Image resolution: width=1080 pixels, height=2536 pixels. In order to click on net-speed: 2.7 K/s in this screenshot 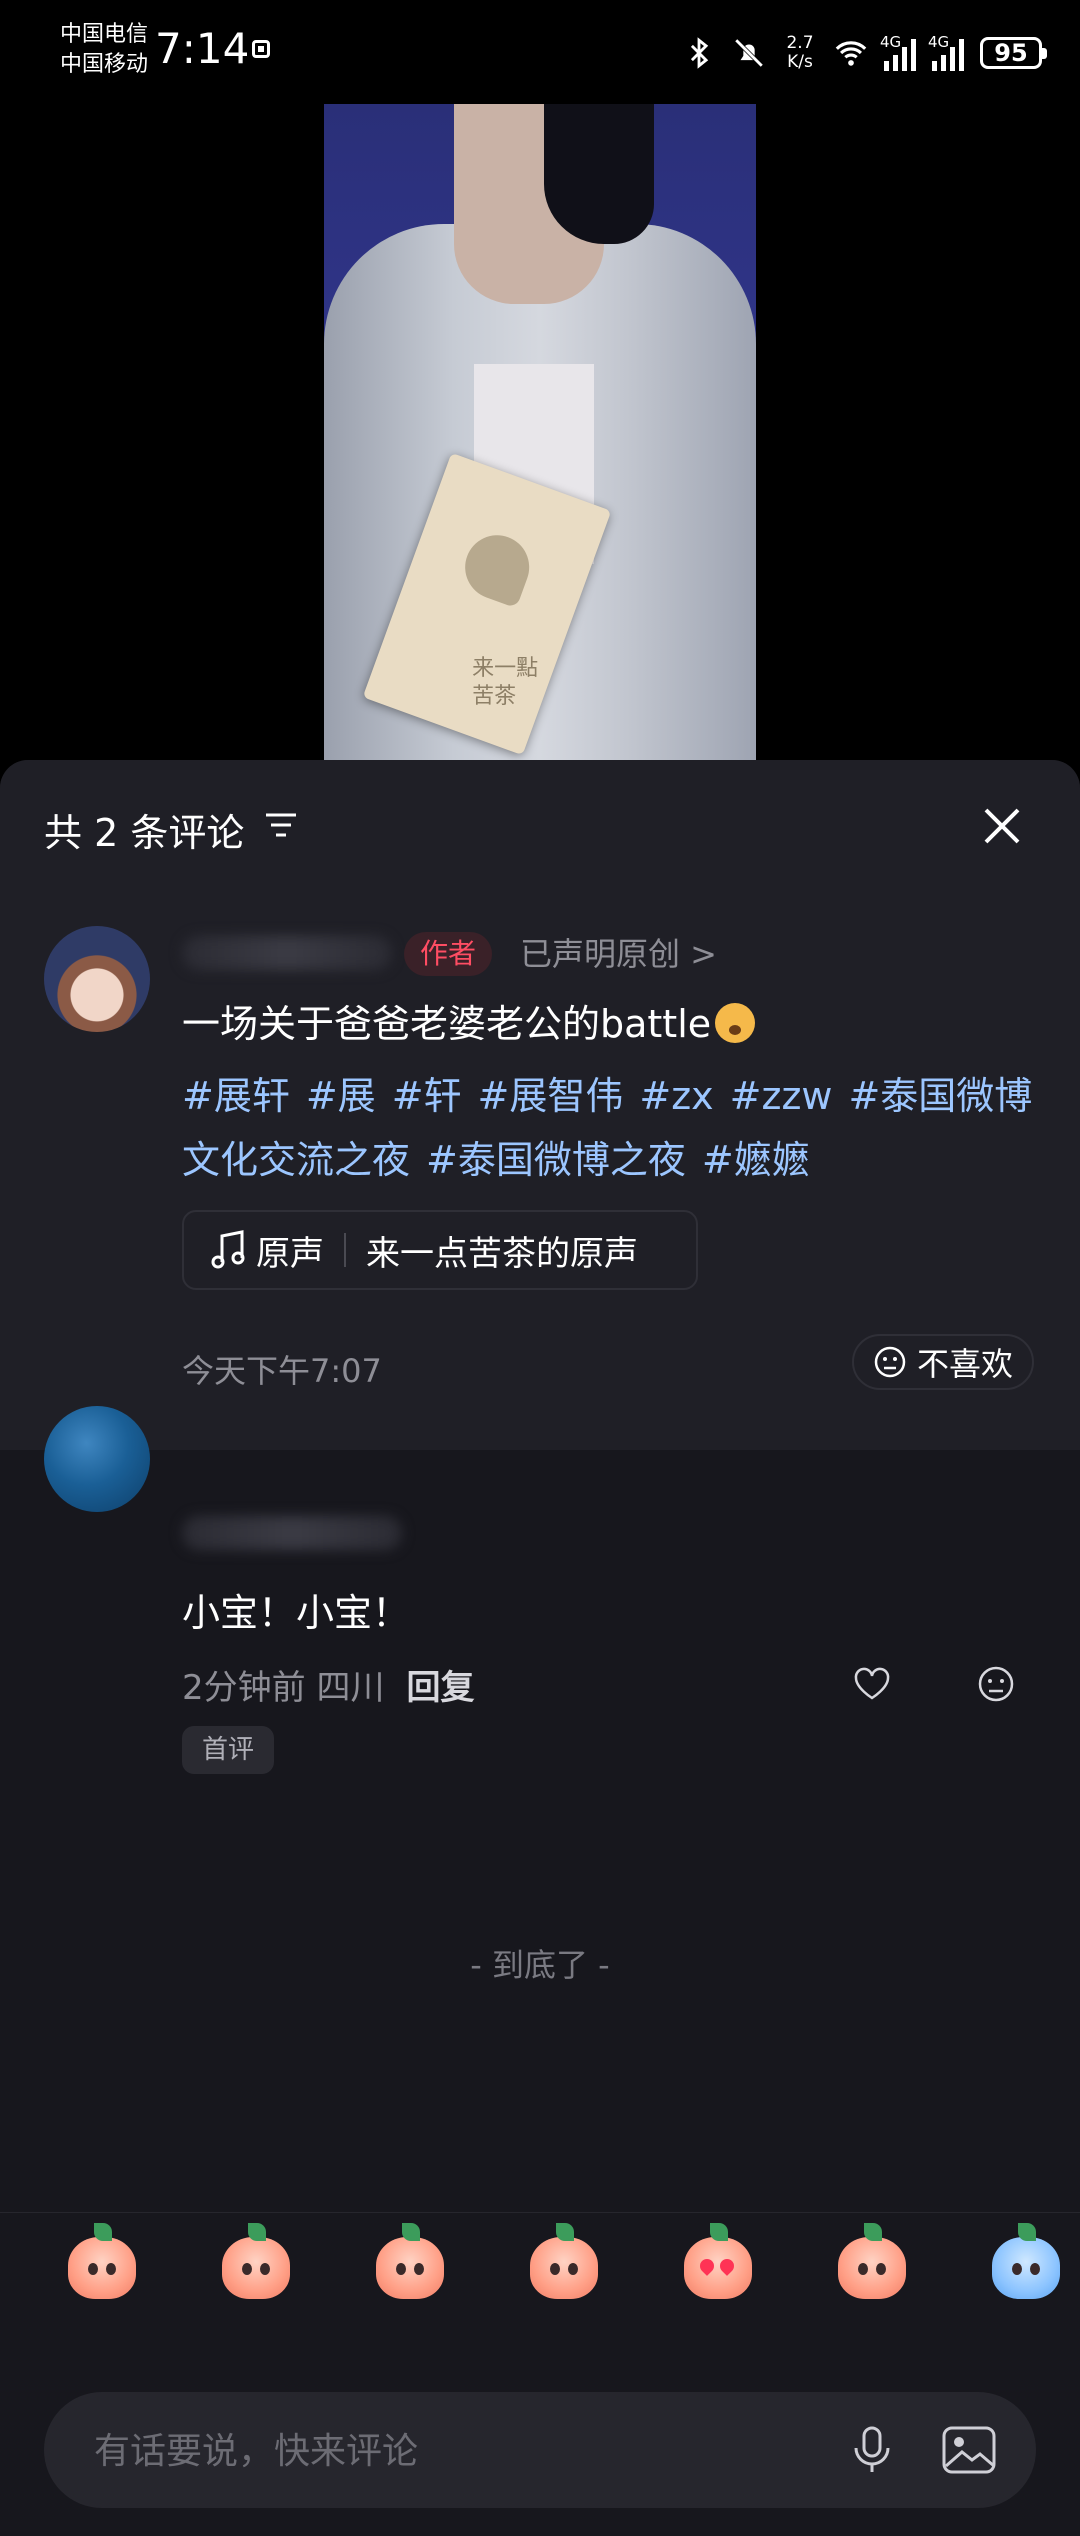, I will do `click(800, 53)`.